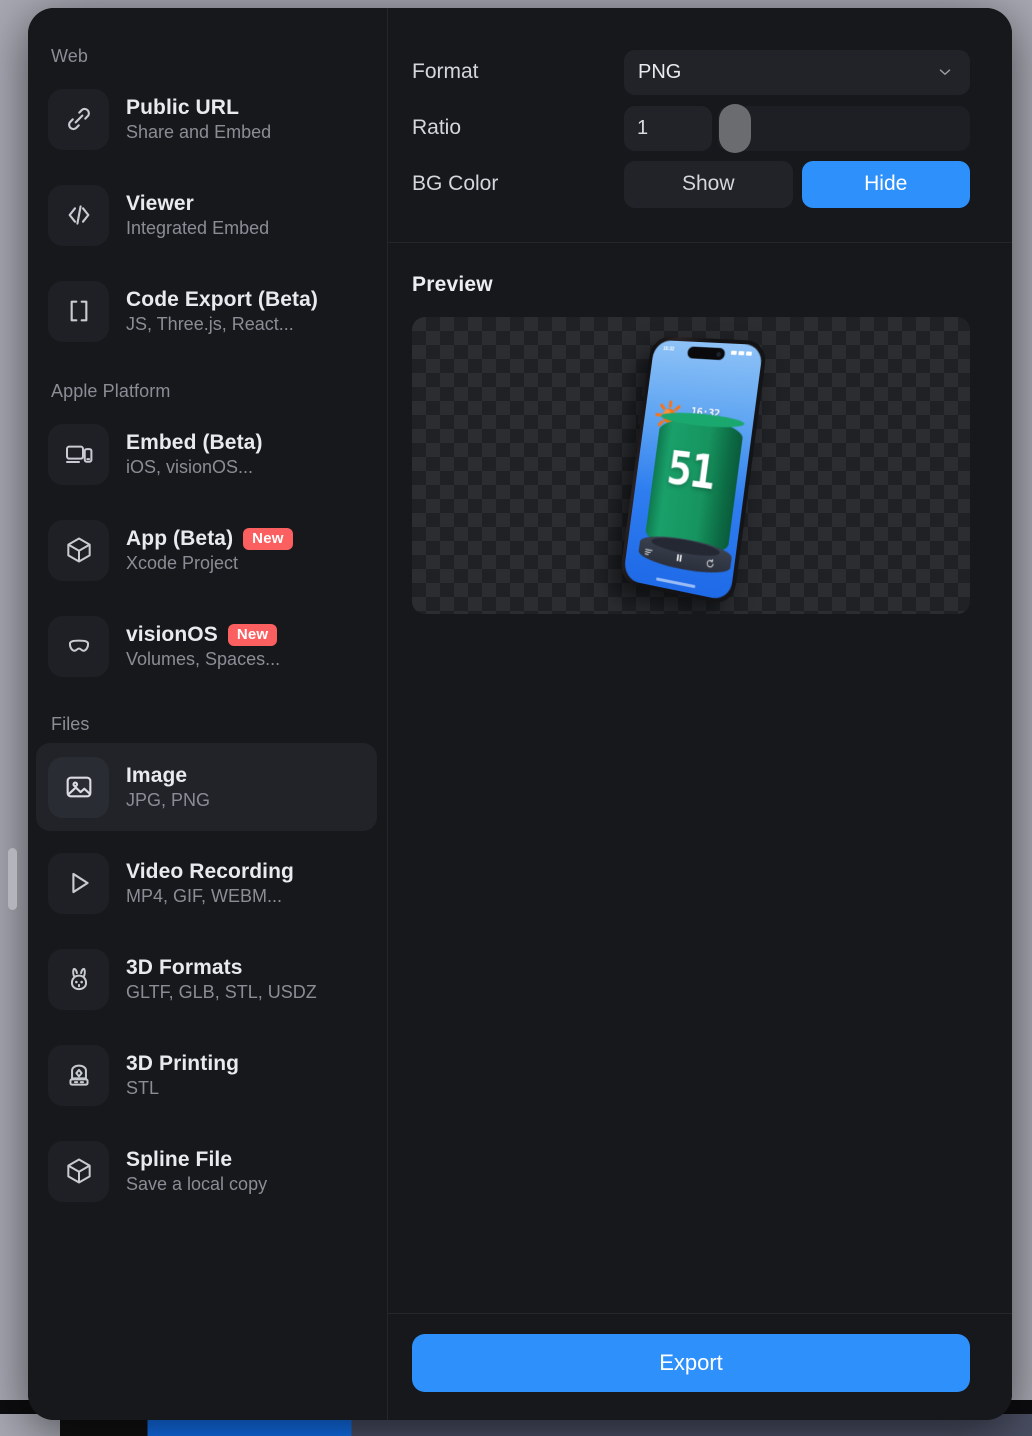  I want to click on pause-icon, so click(678, 557).